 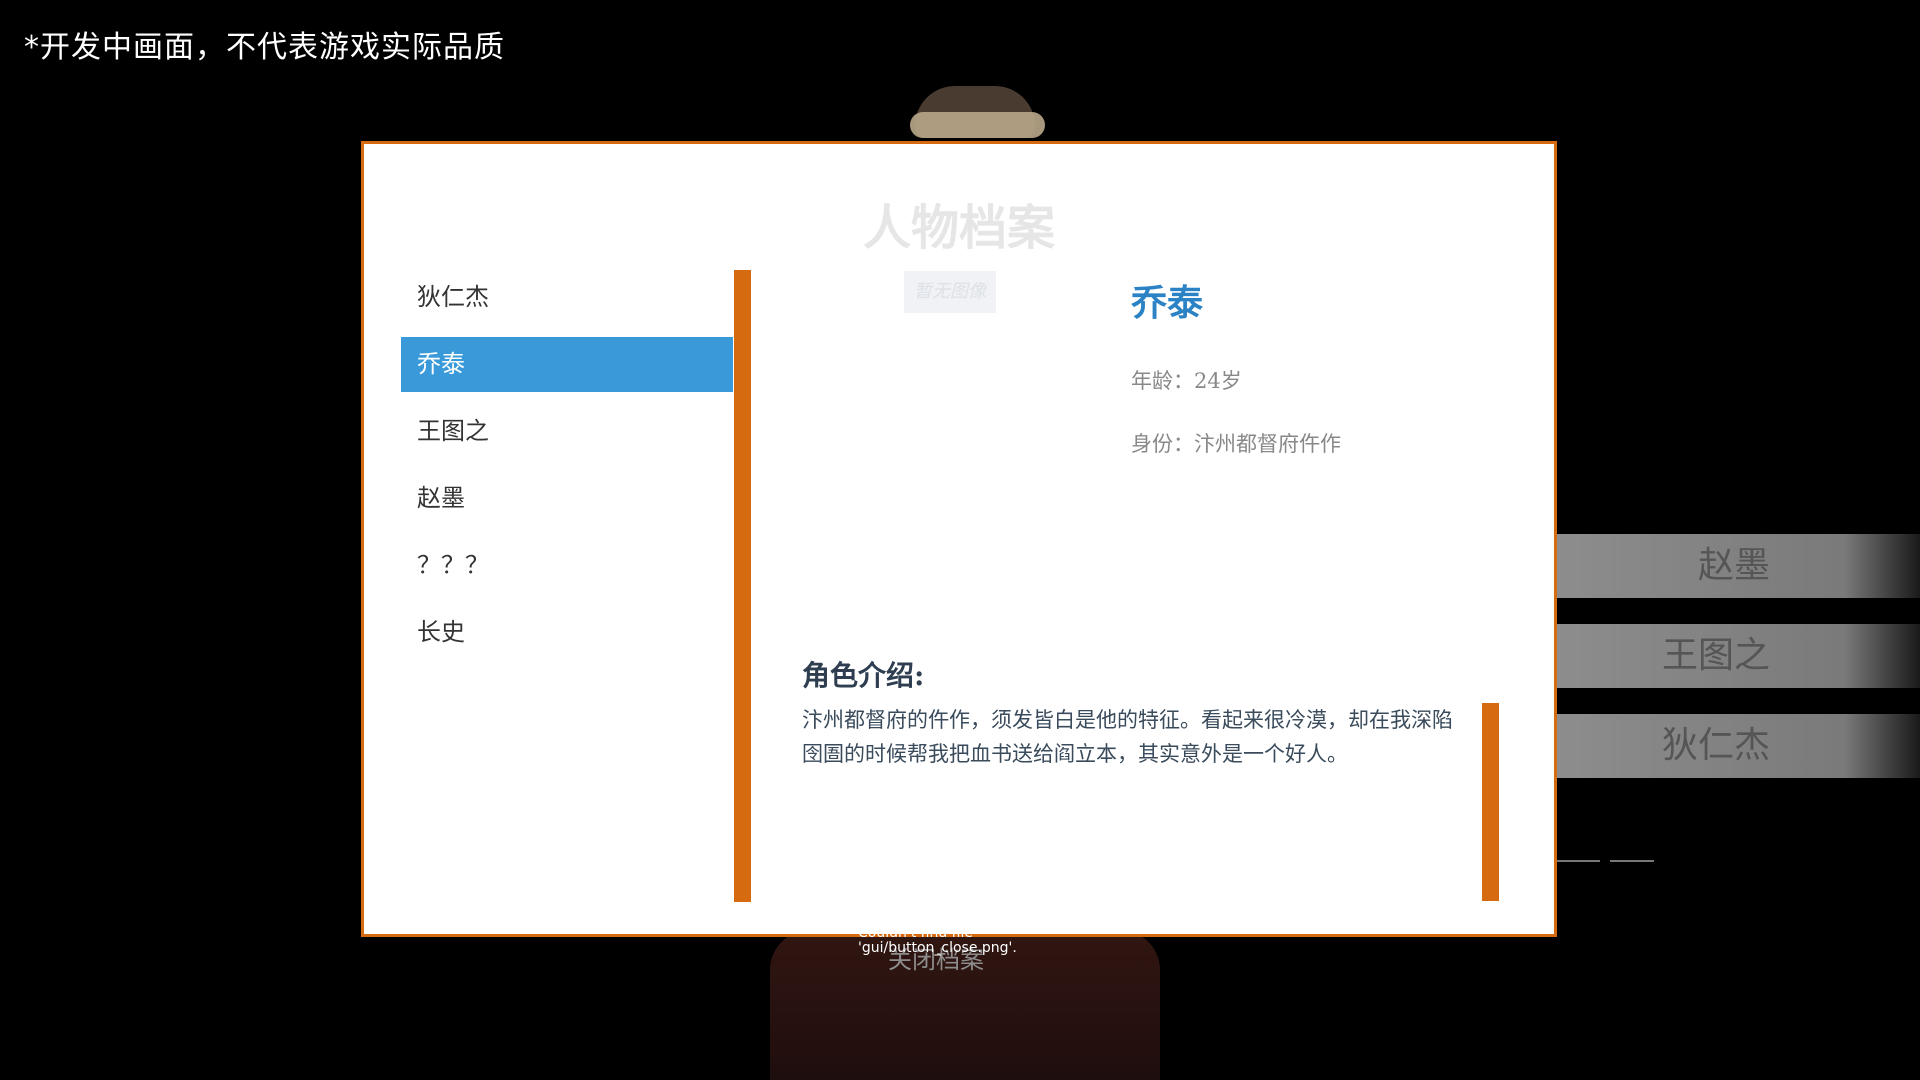 I want to click on character-list-item: 王图之, so click(x=567, y=431).